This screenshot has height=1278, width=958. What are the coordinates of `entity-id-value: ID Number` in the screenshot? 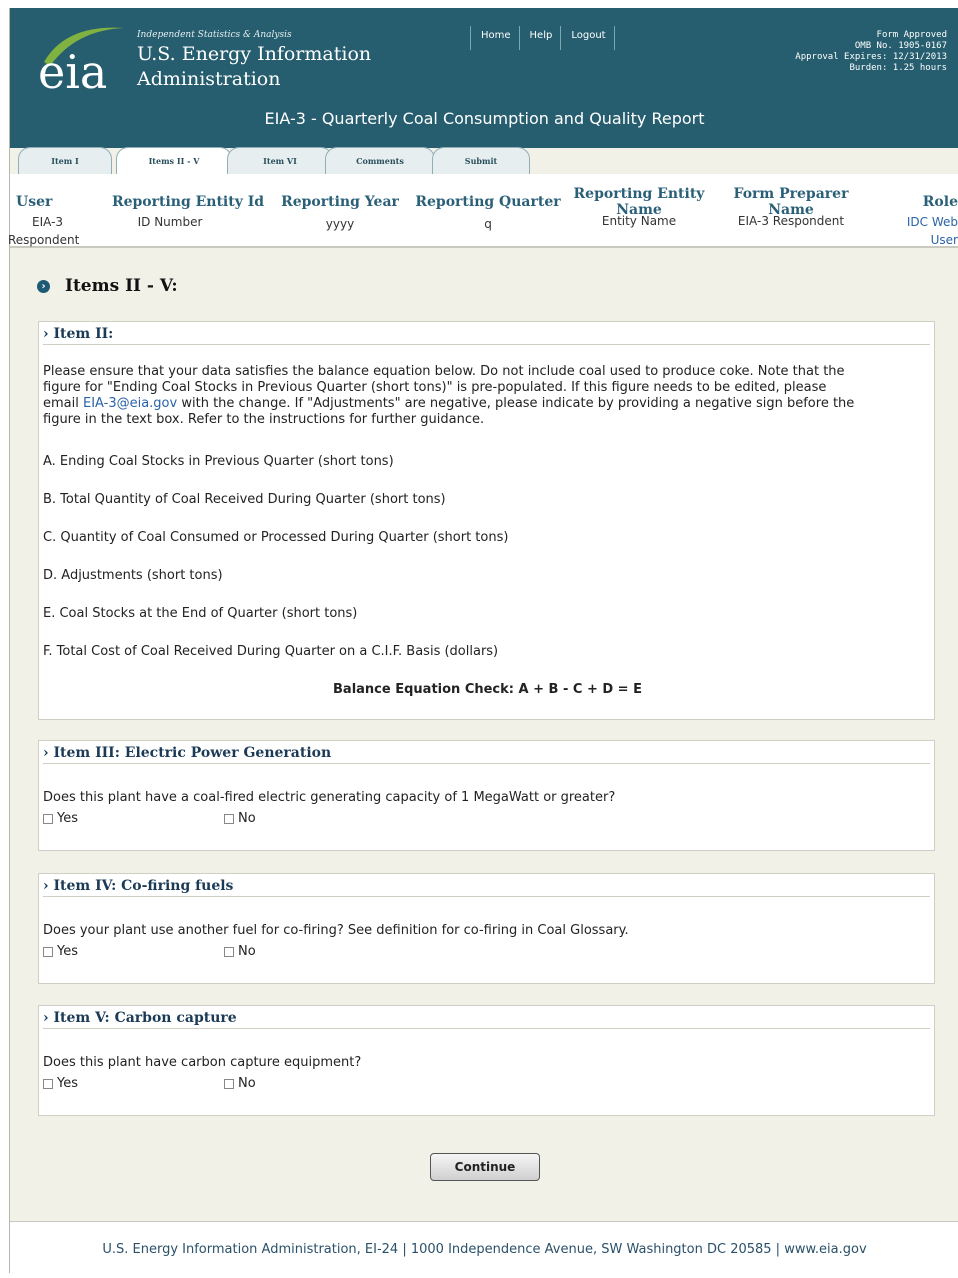 It's located at (170, 222).